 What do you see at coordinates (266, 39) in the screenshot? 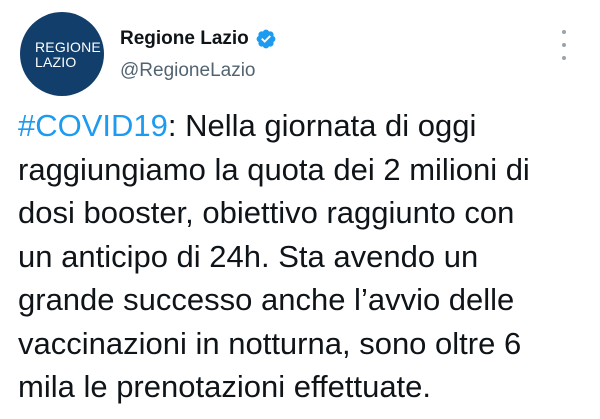
I see `verified-badge-icon` at bounding box center [266, 39].